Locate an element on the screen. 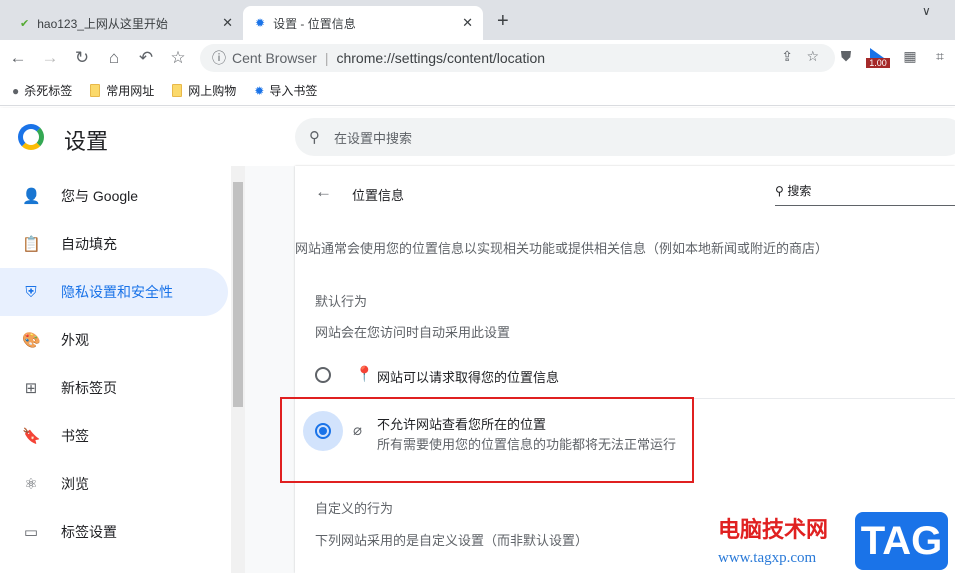 This screenshot has height=573, width=955. new-tab-button: + is located at coordinates (503, 21).